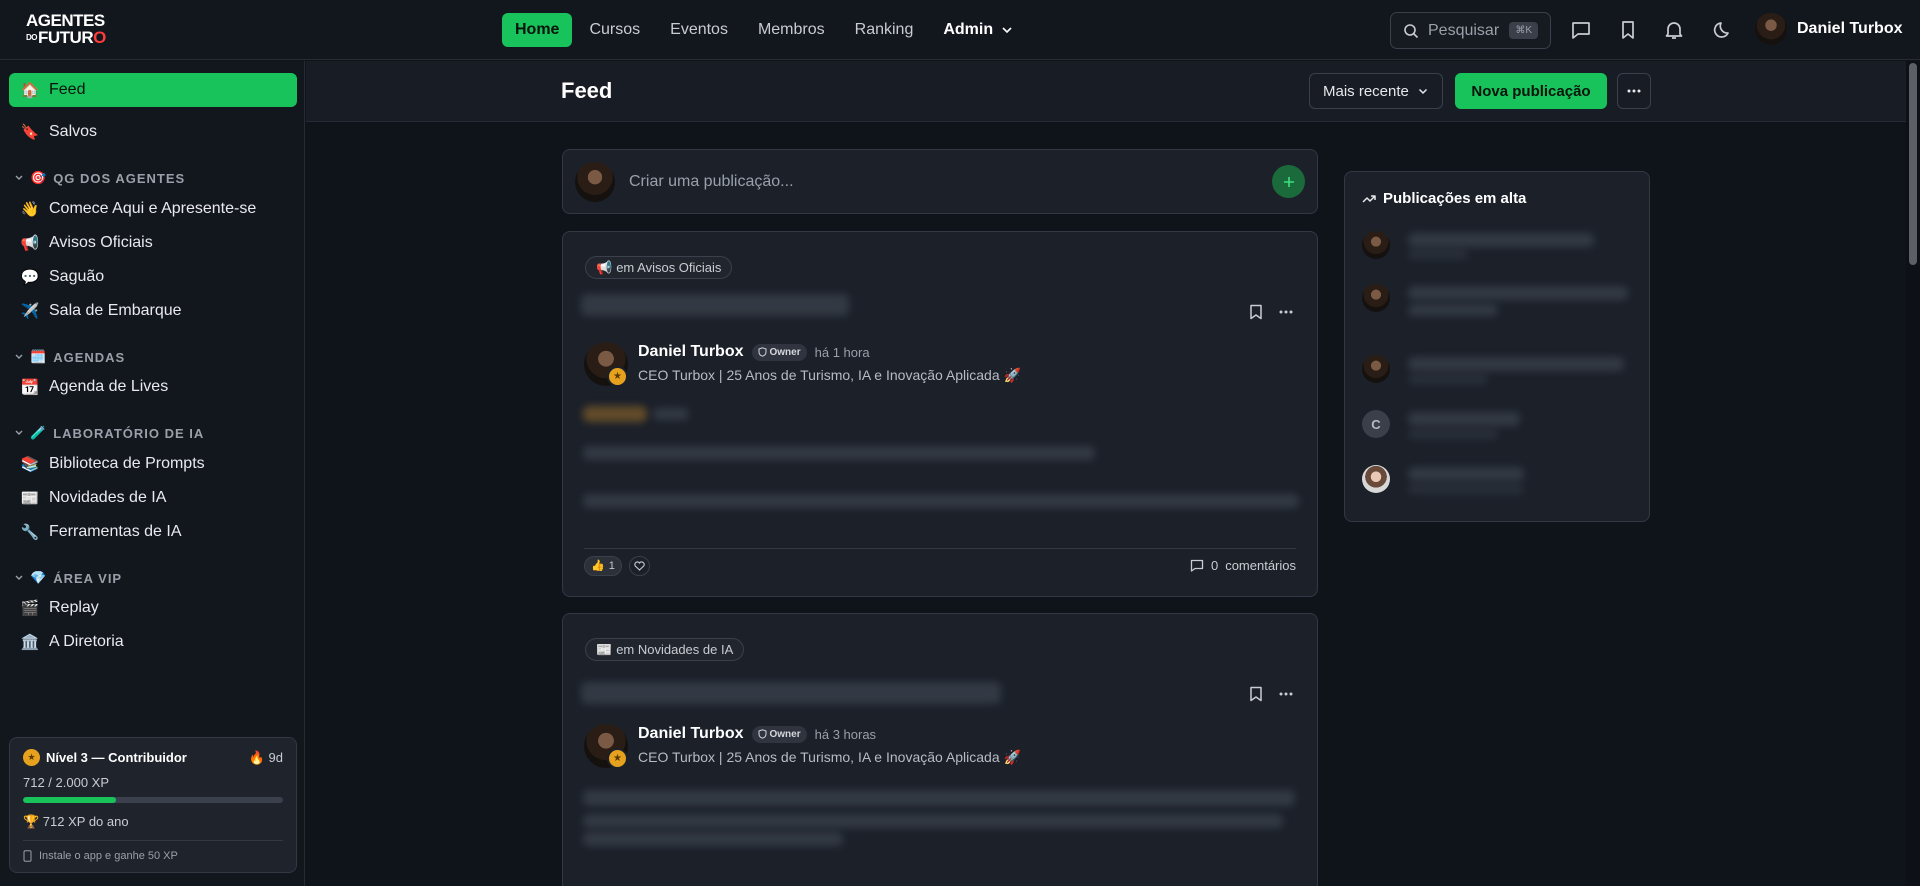 Image resolution: width=1920 pixels, height=886 pixels. Describe the element at coordinates (76, 821) in the screenshot. I see `xp-year: 🏆 712 XP do ano` at that location.